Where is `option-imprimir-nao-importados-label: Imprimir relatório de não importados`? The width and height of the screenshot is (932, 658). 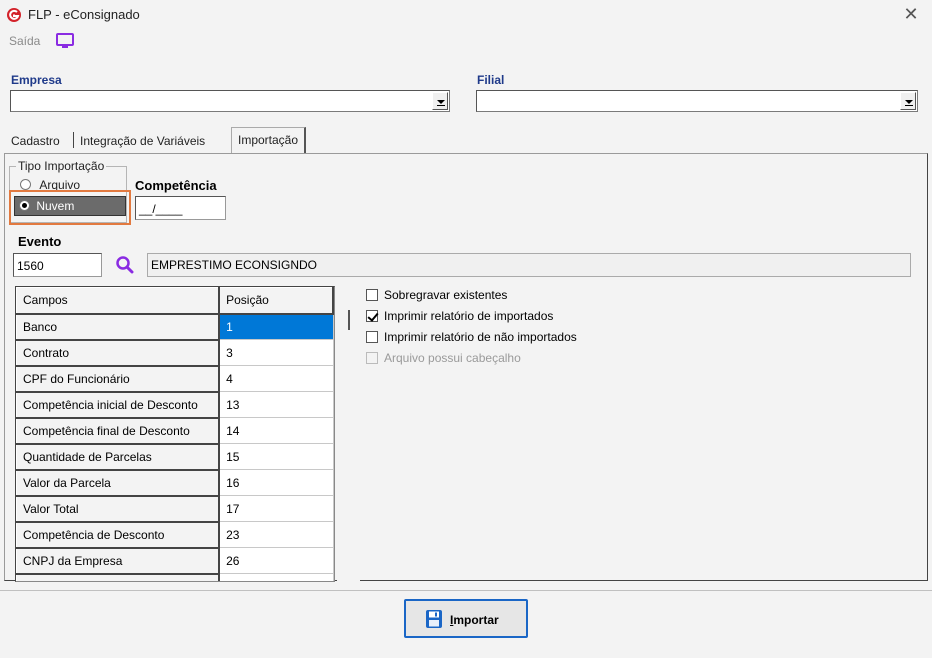
option-imprimir-nao-importados-label: Imprimir relatório de não importados is located at coordinates (480, 337).